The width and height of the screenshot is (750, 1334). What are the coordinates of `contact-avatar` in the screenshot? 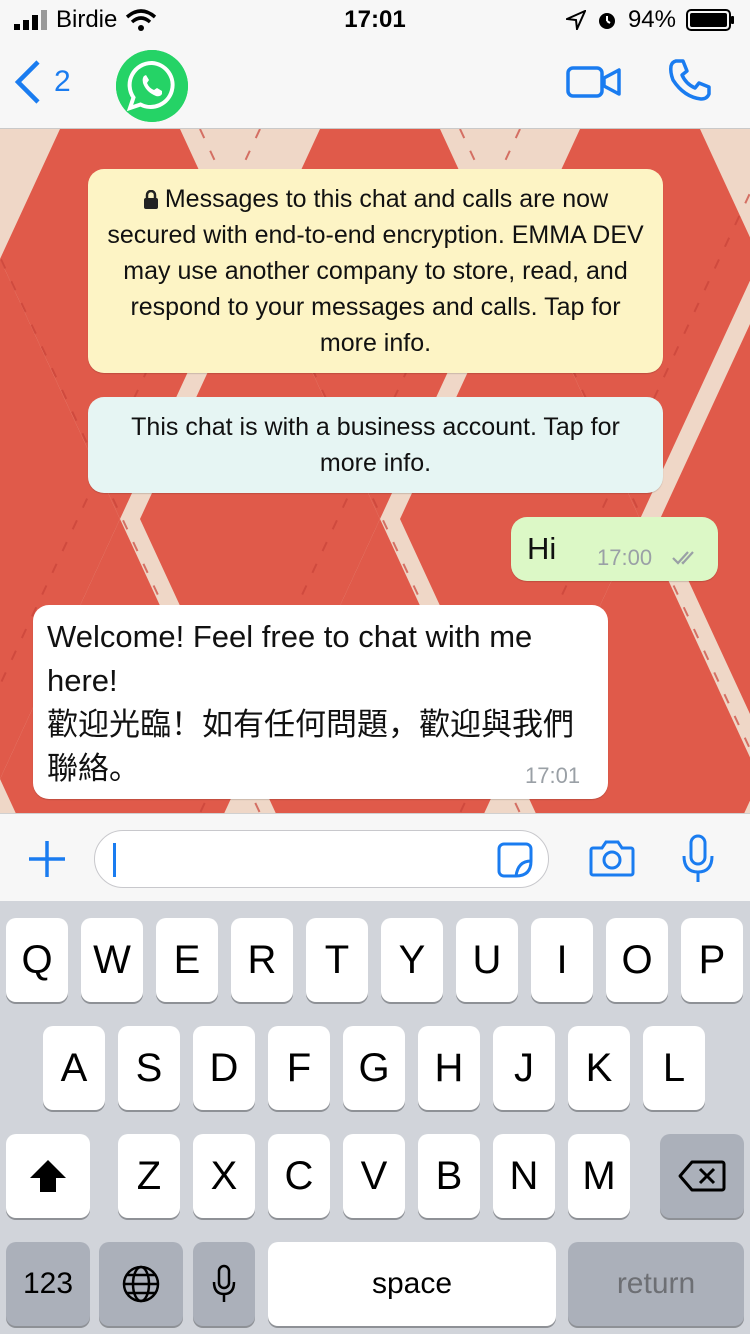 It's located at (152, 86).